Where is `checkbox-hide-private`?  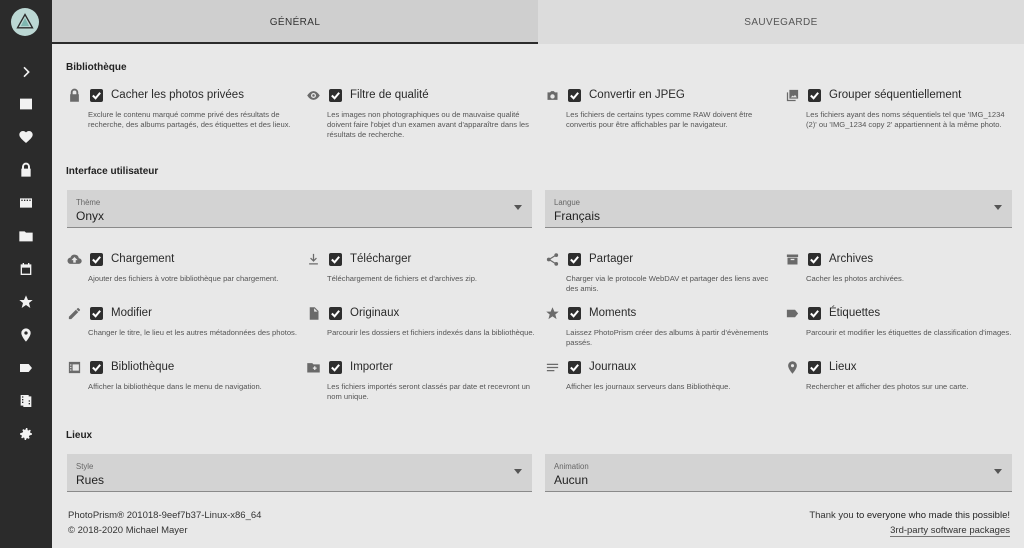
checkbox-hide-private is located at coordinates (96, 95).